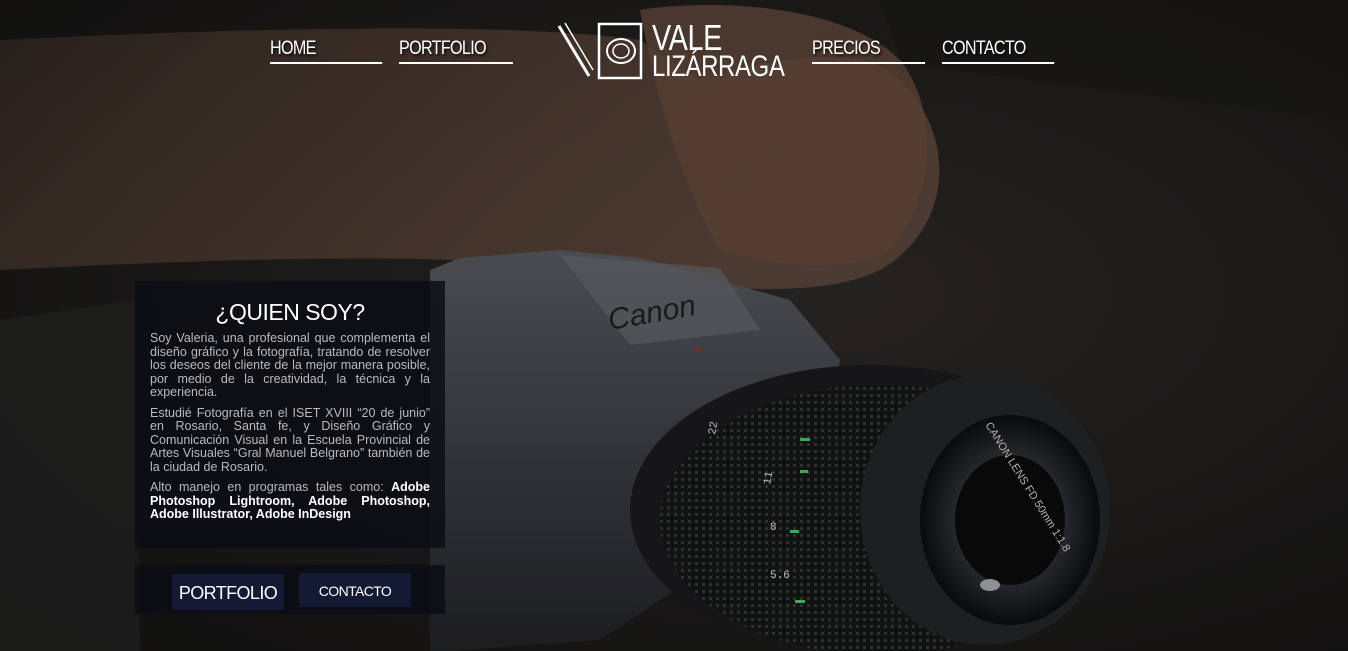  Describe the element at coordinates (326, 50) in the screenshot. I see `nav-home: HOME` at that location.